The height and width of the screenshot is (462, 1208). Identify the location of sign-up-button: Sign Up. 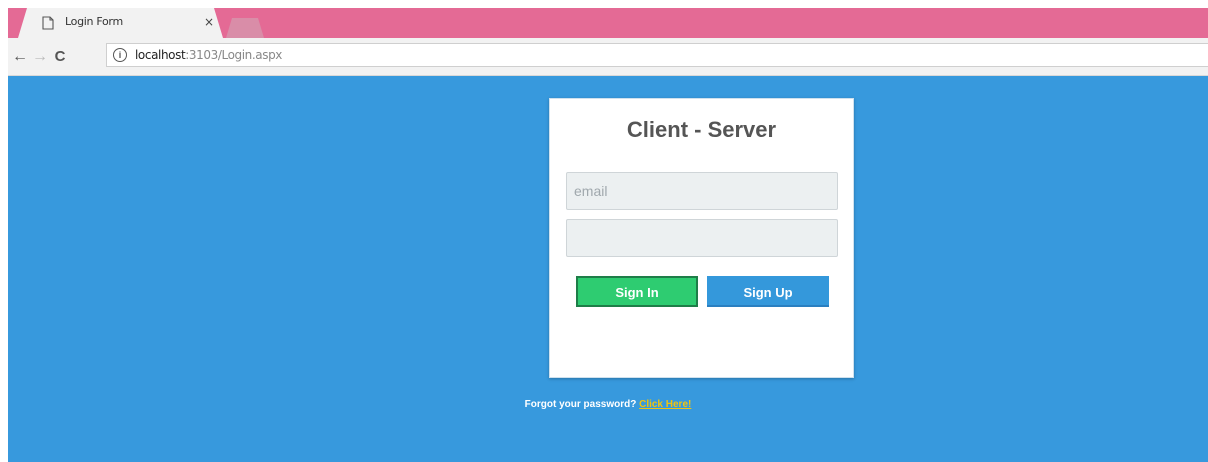
(768, 291).